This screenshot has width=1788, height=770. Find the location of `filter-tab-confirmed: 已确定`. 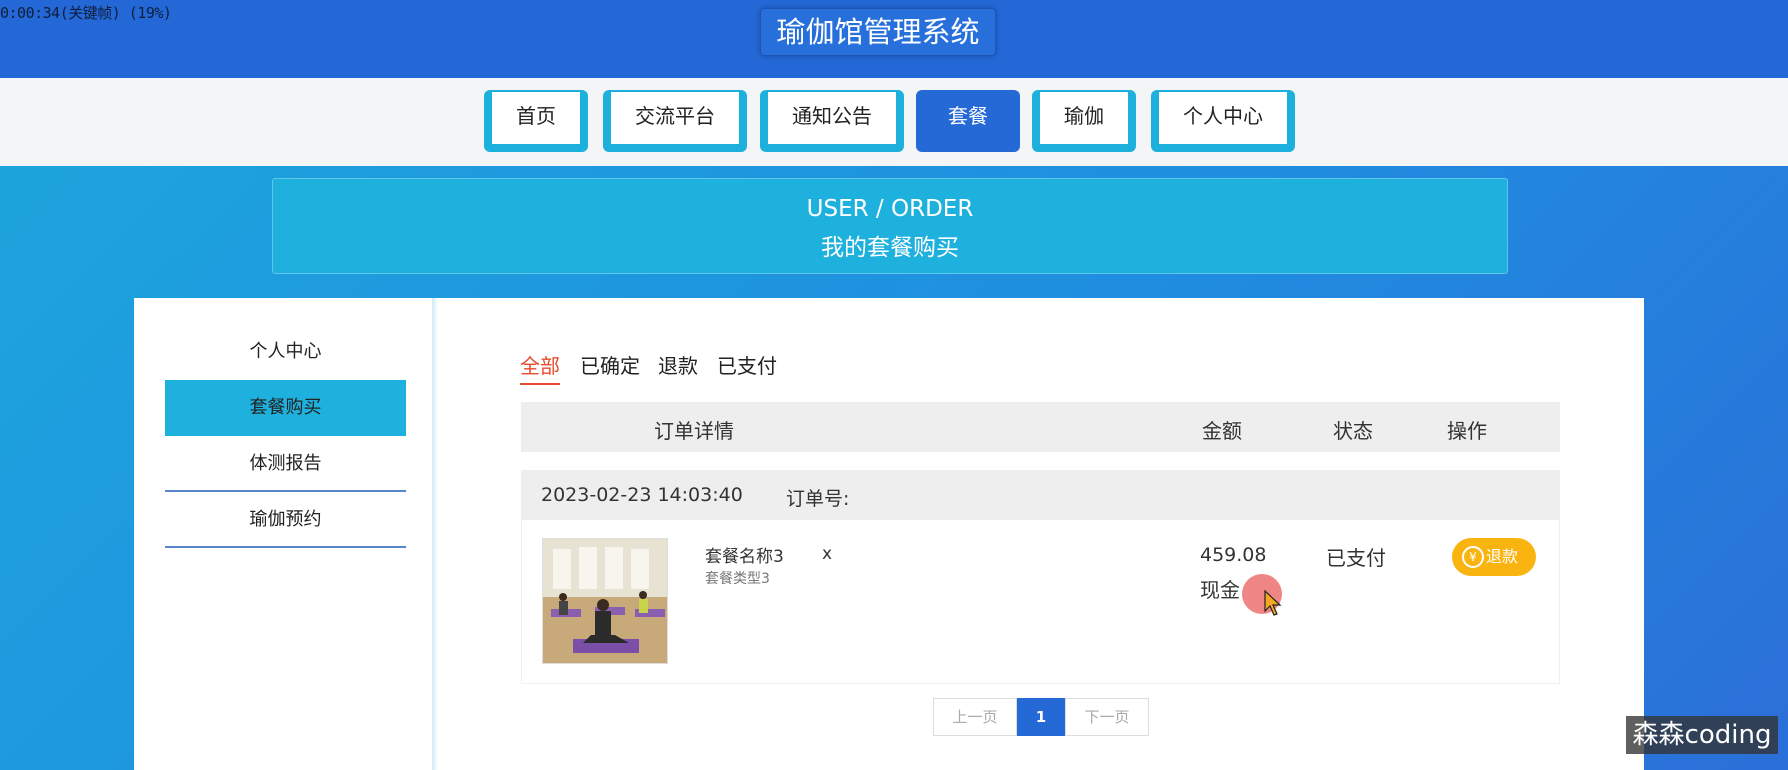

filter-tab-confirmed: 已确定 is located at coordinates (610, 366).